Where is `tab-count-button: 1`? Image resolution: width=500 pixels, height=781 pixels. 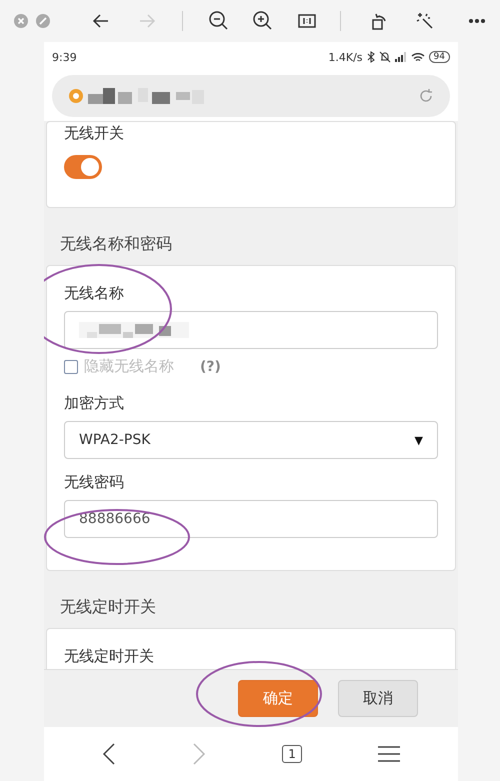
tab-count-button: 1 is located at coordinates (292, 754).